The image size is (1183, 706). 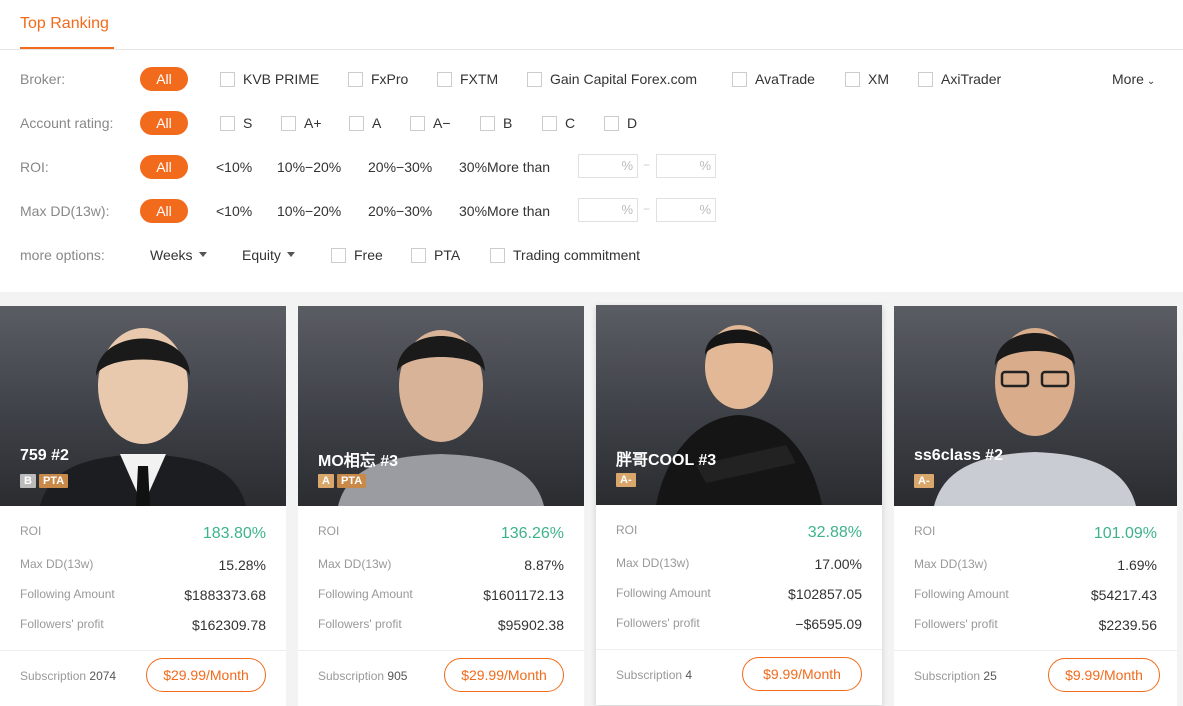 I want to click on free-checkbox-option: Free, so click(x=357, y=255).